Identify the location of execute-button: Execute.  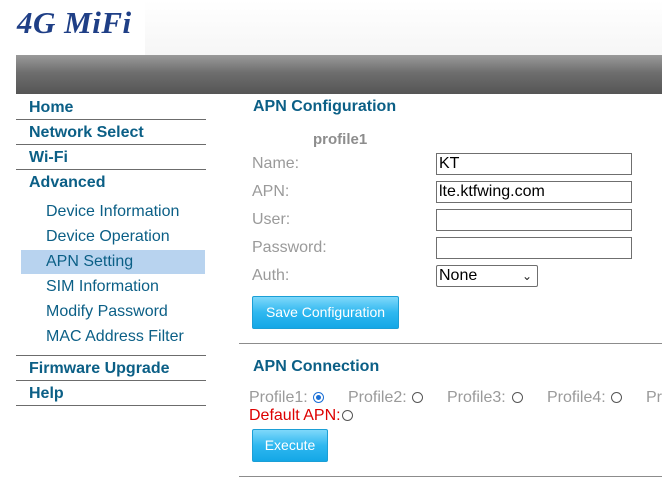
(290, 445).